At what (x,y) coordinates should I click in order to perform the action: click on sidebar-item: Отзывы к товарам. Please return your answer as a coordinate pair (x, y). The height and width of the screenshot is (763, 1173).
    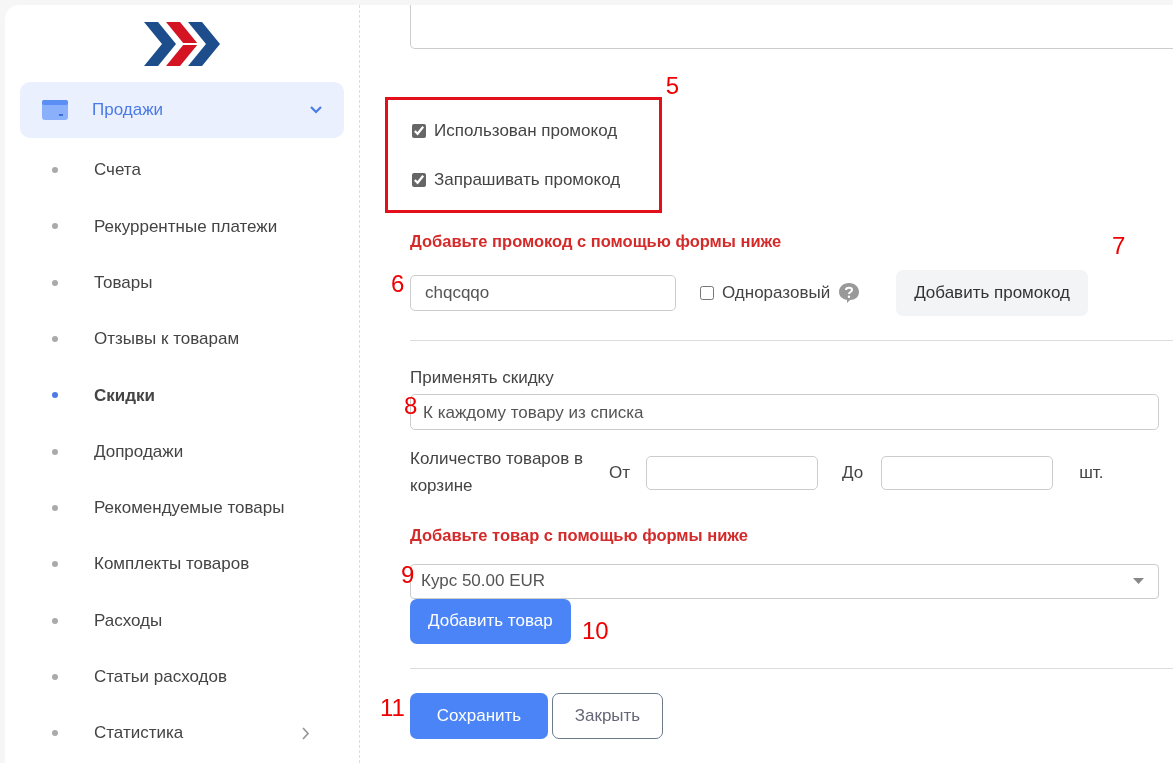
    Looking at the image, I should click on (182, 339).